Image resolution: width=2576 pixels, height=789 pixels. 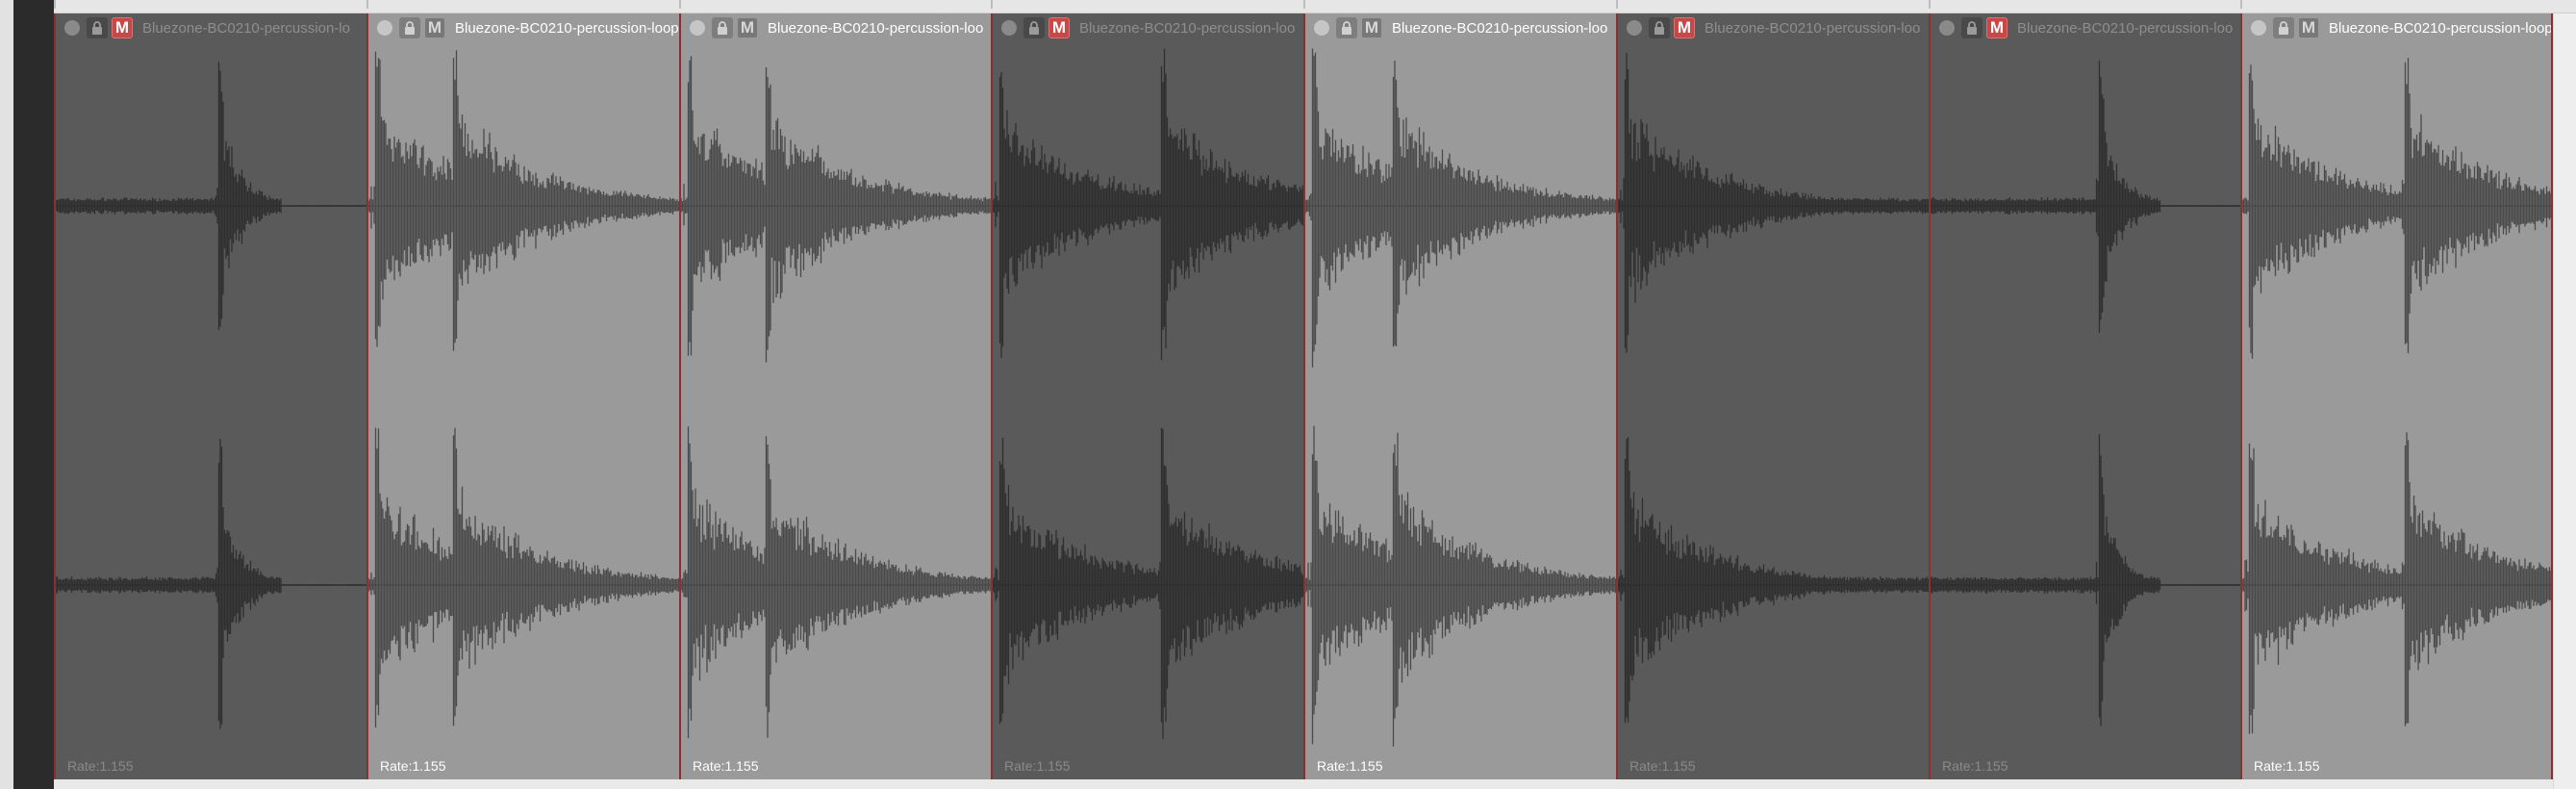 I want to click on item-header: M Bluezone-BC0210-percussion-loop-, so click(x=2398, y=27).